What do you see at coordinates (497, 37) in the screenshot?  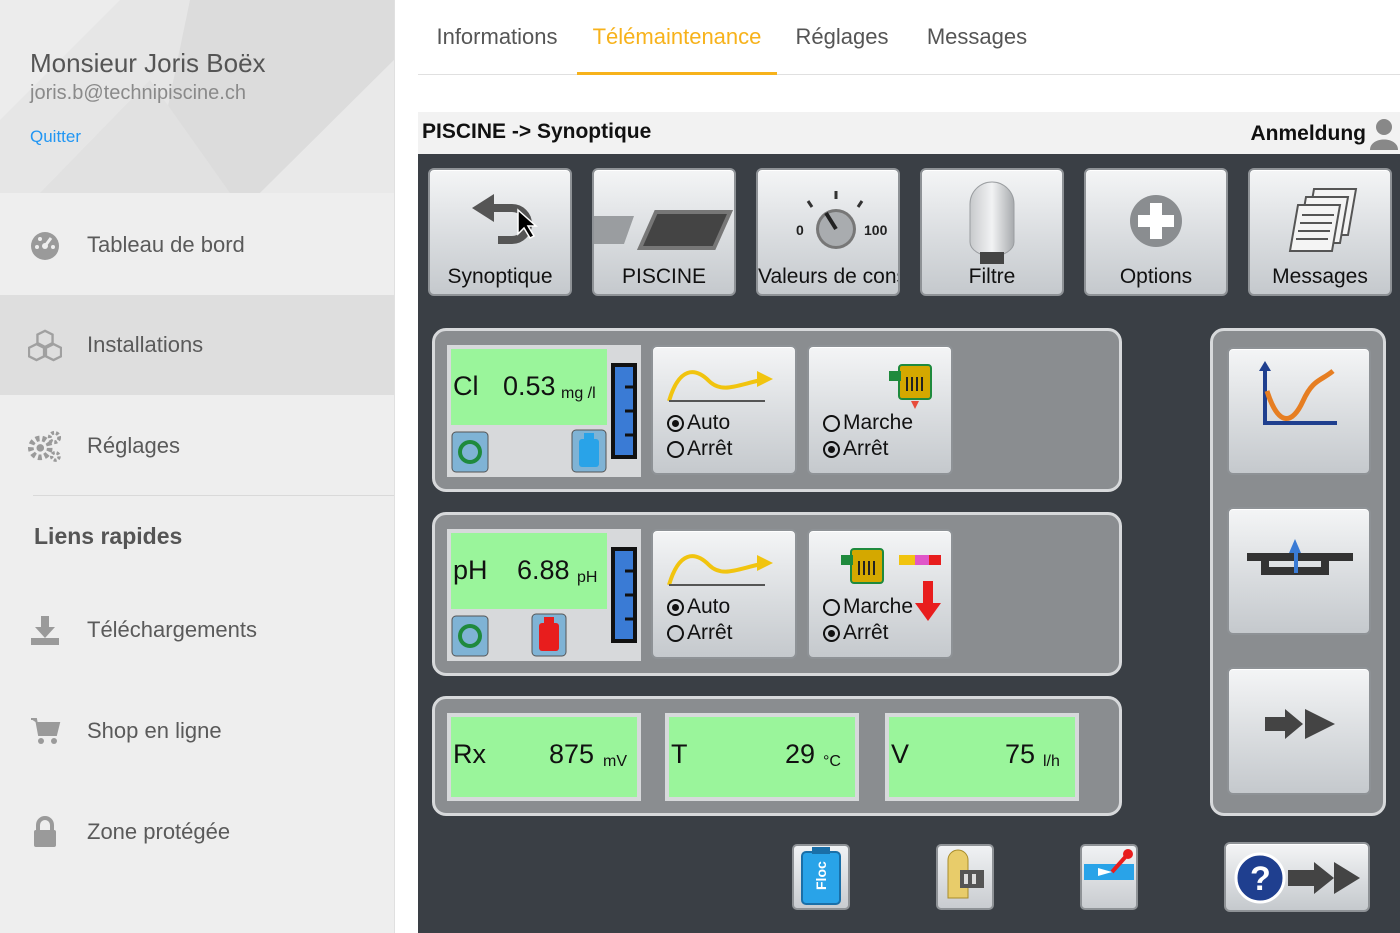 I see `tab-informations: Informations` at bounding box center [497, 37].